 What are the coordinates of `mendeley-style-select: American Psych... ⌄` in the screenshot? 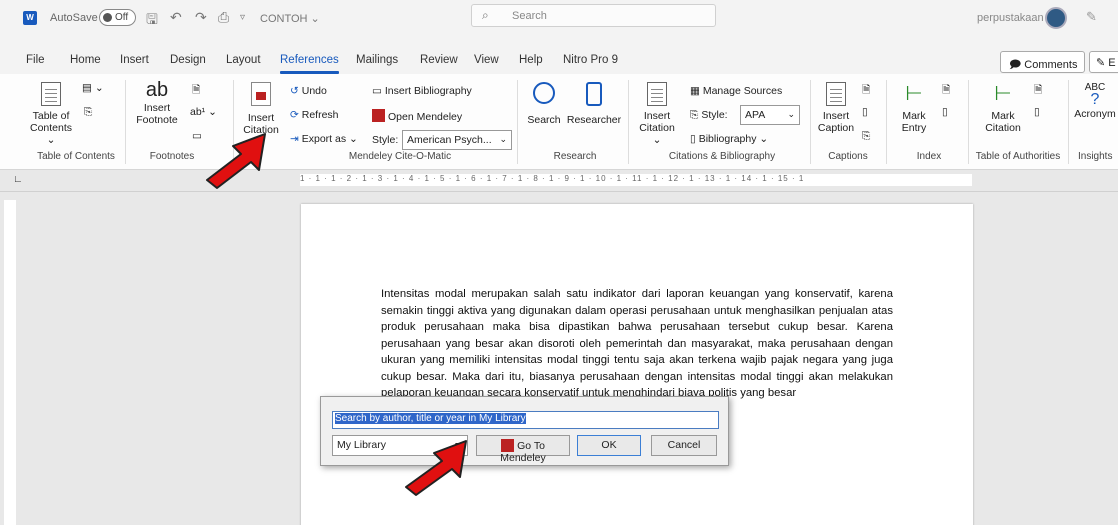 It's located at (457, 140).